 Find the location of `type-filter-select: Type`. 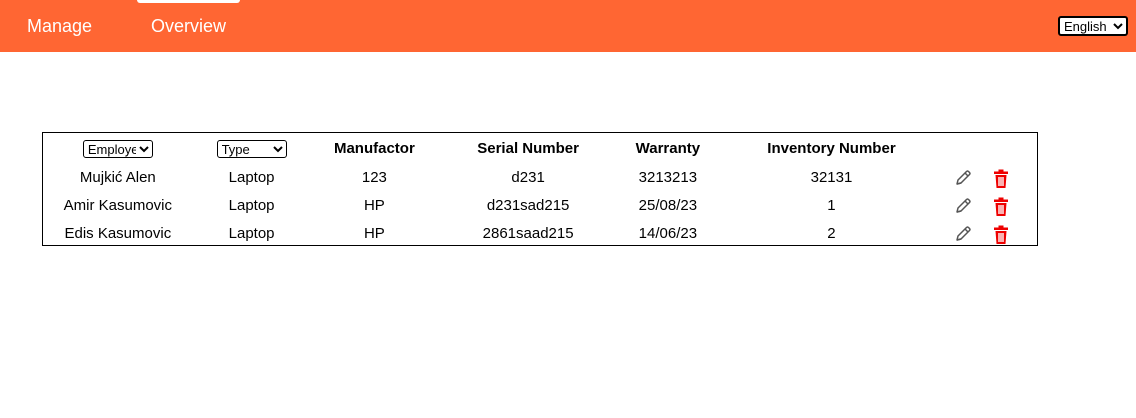

type-filter-select: Type is located at coordinates (251, 149).